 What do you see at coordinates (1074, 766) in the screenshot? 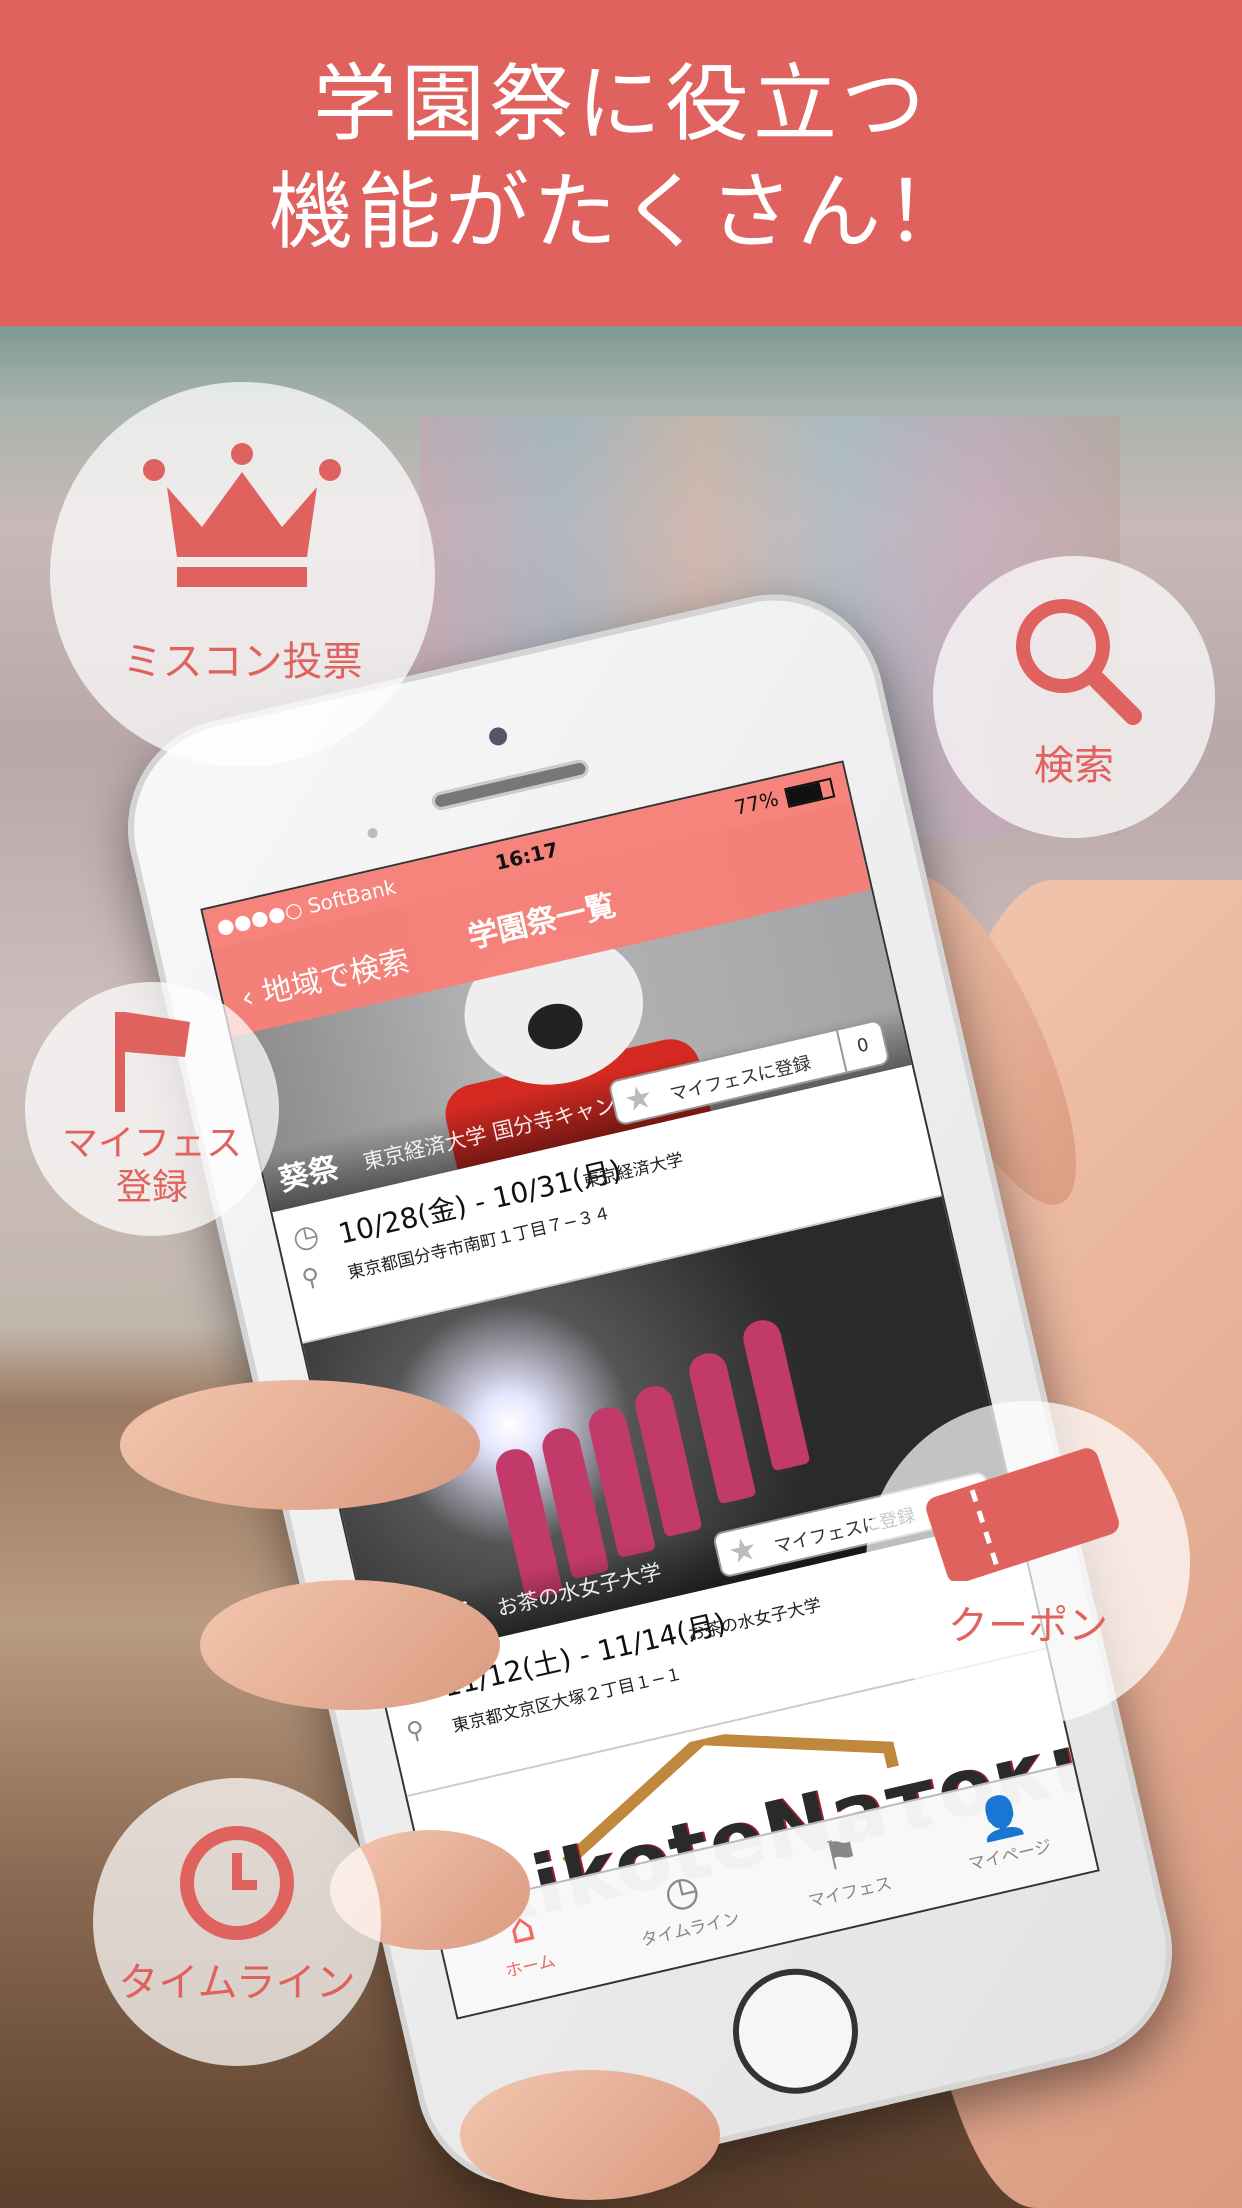
I see `feature-label: 検索` at bounding box center [1074, 766].